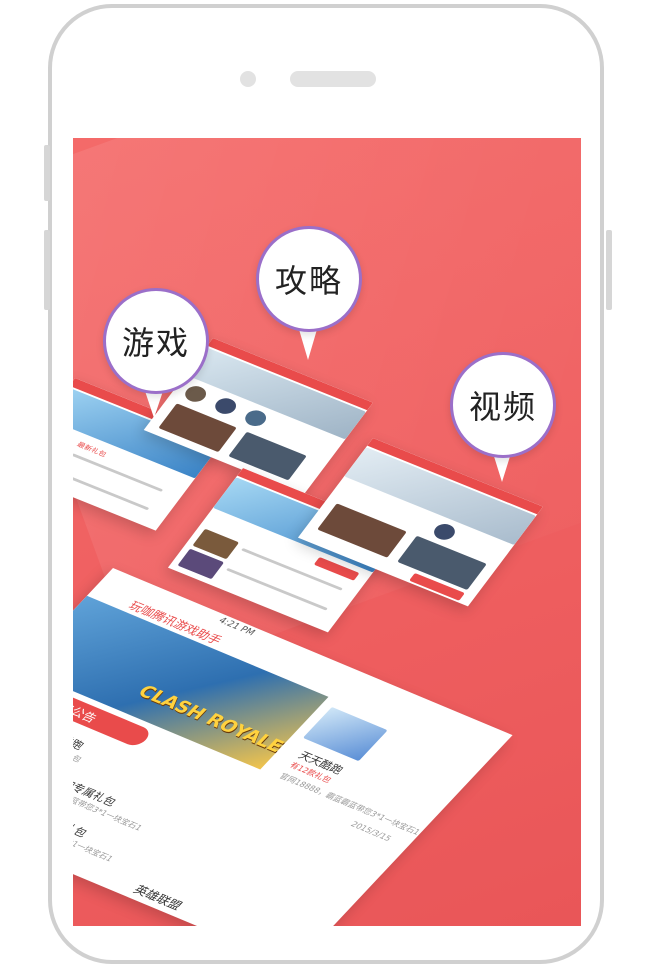  I want to click on front-camera, so click(248, 79).